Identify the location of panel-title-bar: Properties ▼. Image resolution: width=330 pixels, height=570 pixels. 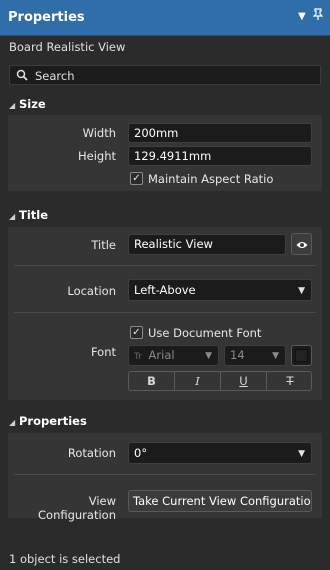
(165, 18).